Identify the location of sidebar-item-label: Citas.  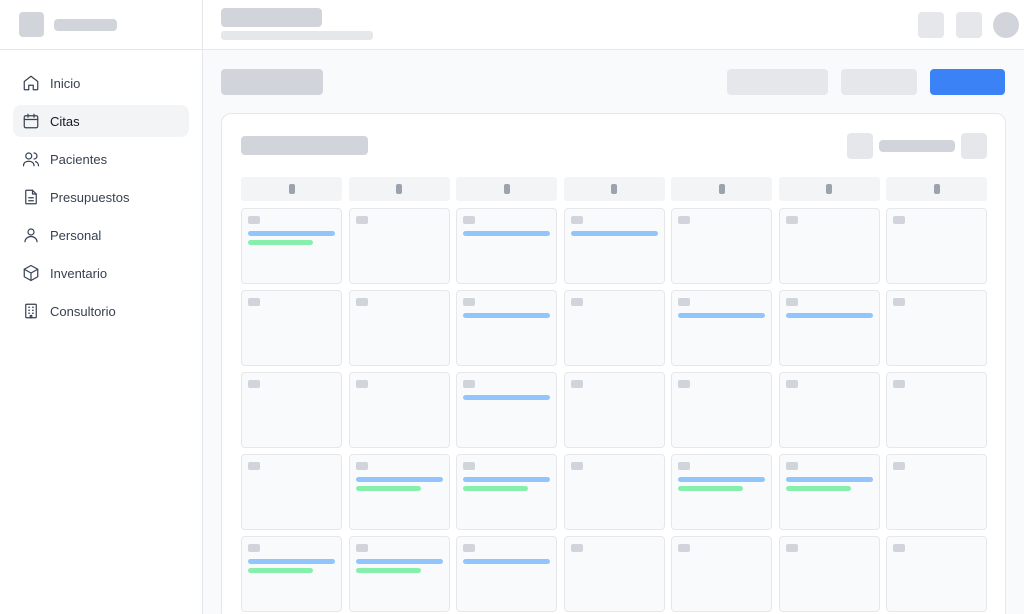
(65, 121).